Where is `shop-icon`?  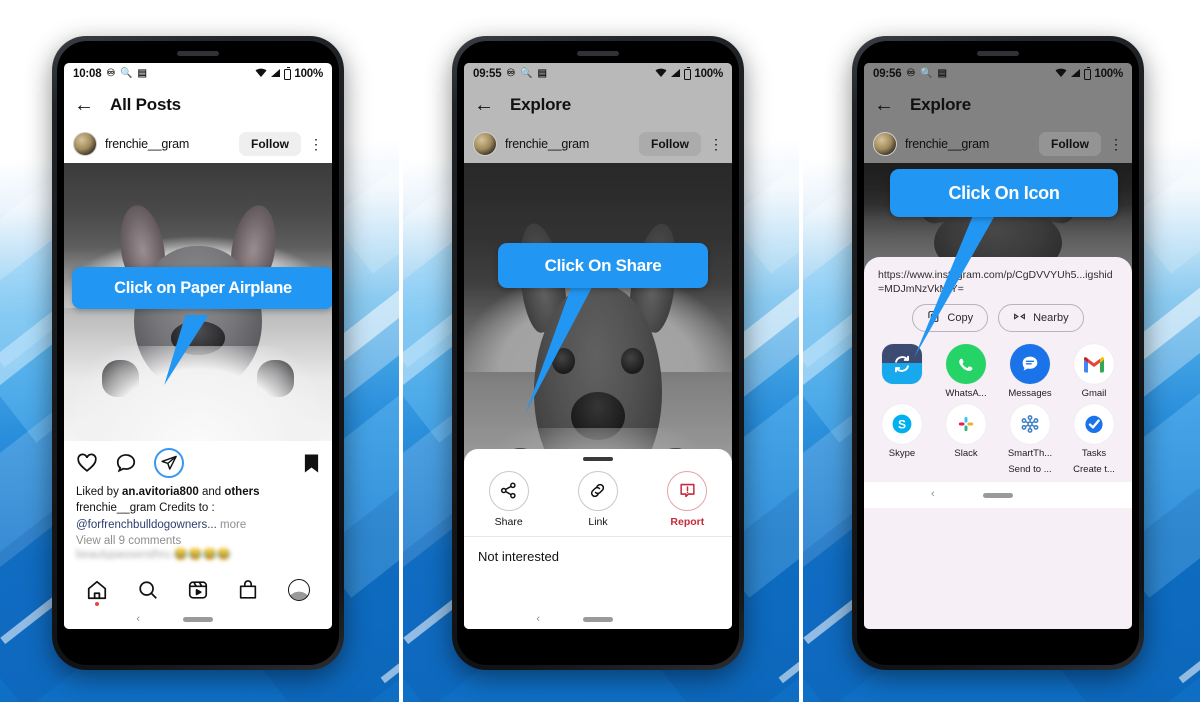 shop-icon is located at coordinates (248, 590).